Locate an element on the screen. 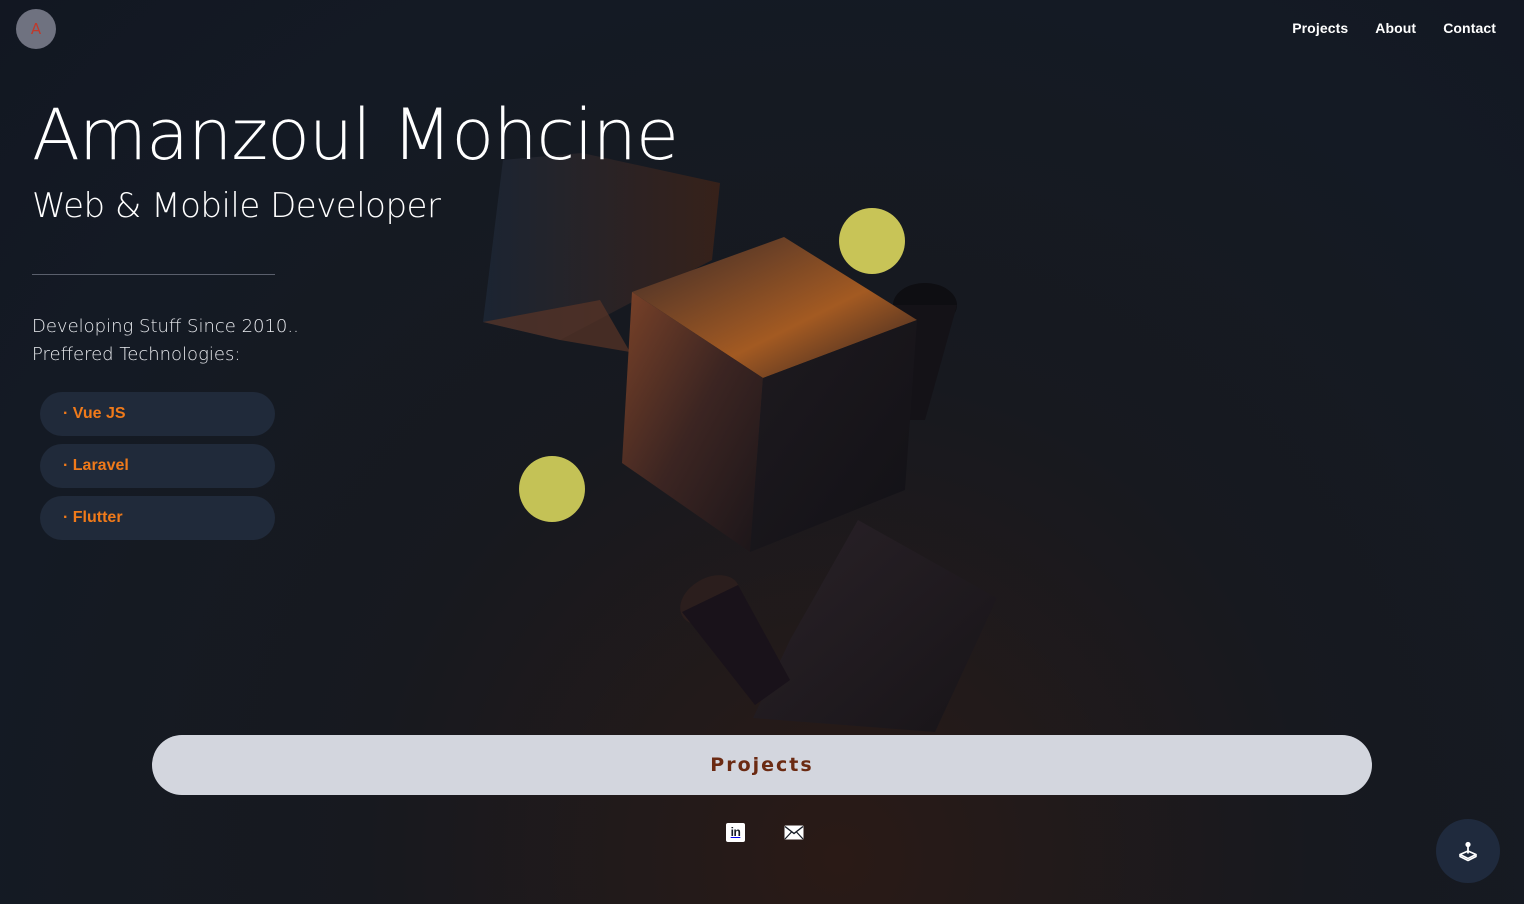 This screenshot has height=904, width=1524. email-link is located at coordinates (793, 832).